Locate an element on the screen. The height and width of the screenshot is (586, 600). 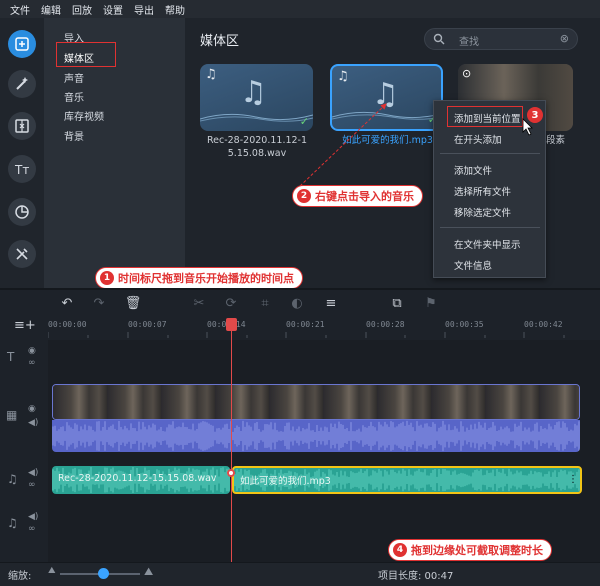
project-length: 项目长度: 00:47 is located at coordinates (416, 576).